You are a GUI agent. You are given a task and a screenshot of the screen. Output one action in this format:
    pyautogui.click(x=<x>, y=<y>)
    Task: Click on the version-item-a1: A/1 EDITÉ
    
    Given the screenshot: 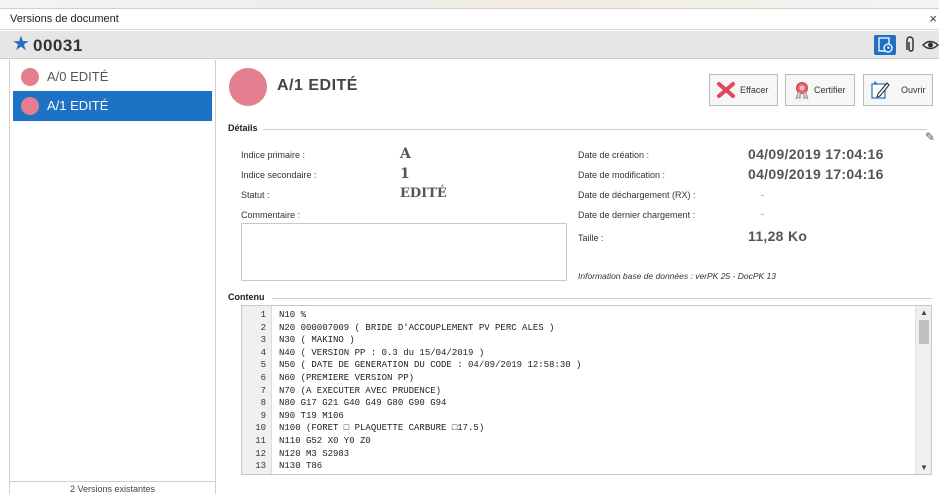 What is the action you would take?
    pyautogui.click(x=112, y=106)
    